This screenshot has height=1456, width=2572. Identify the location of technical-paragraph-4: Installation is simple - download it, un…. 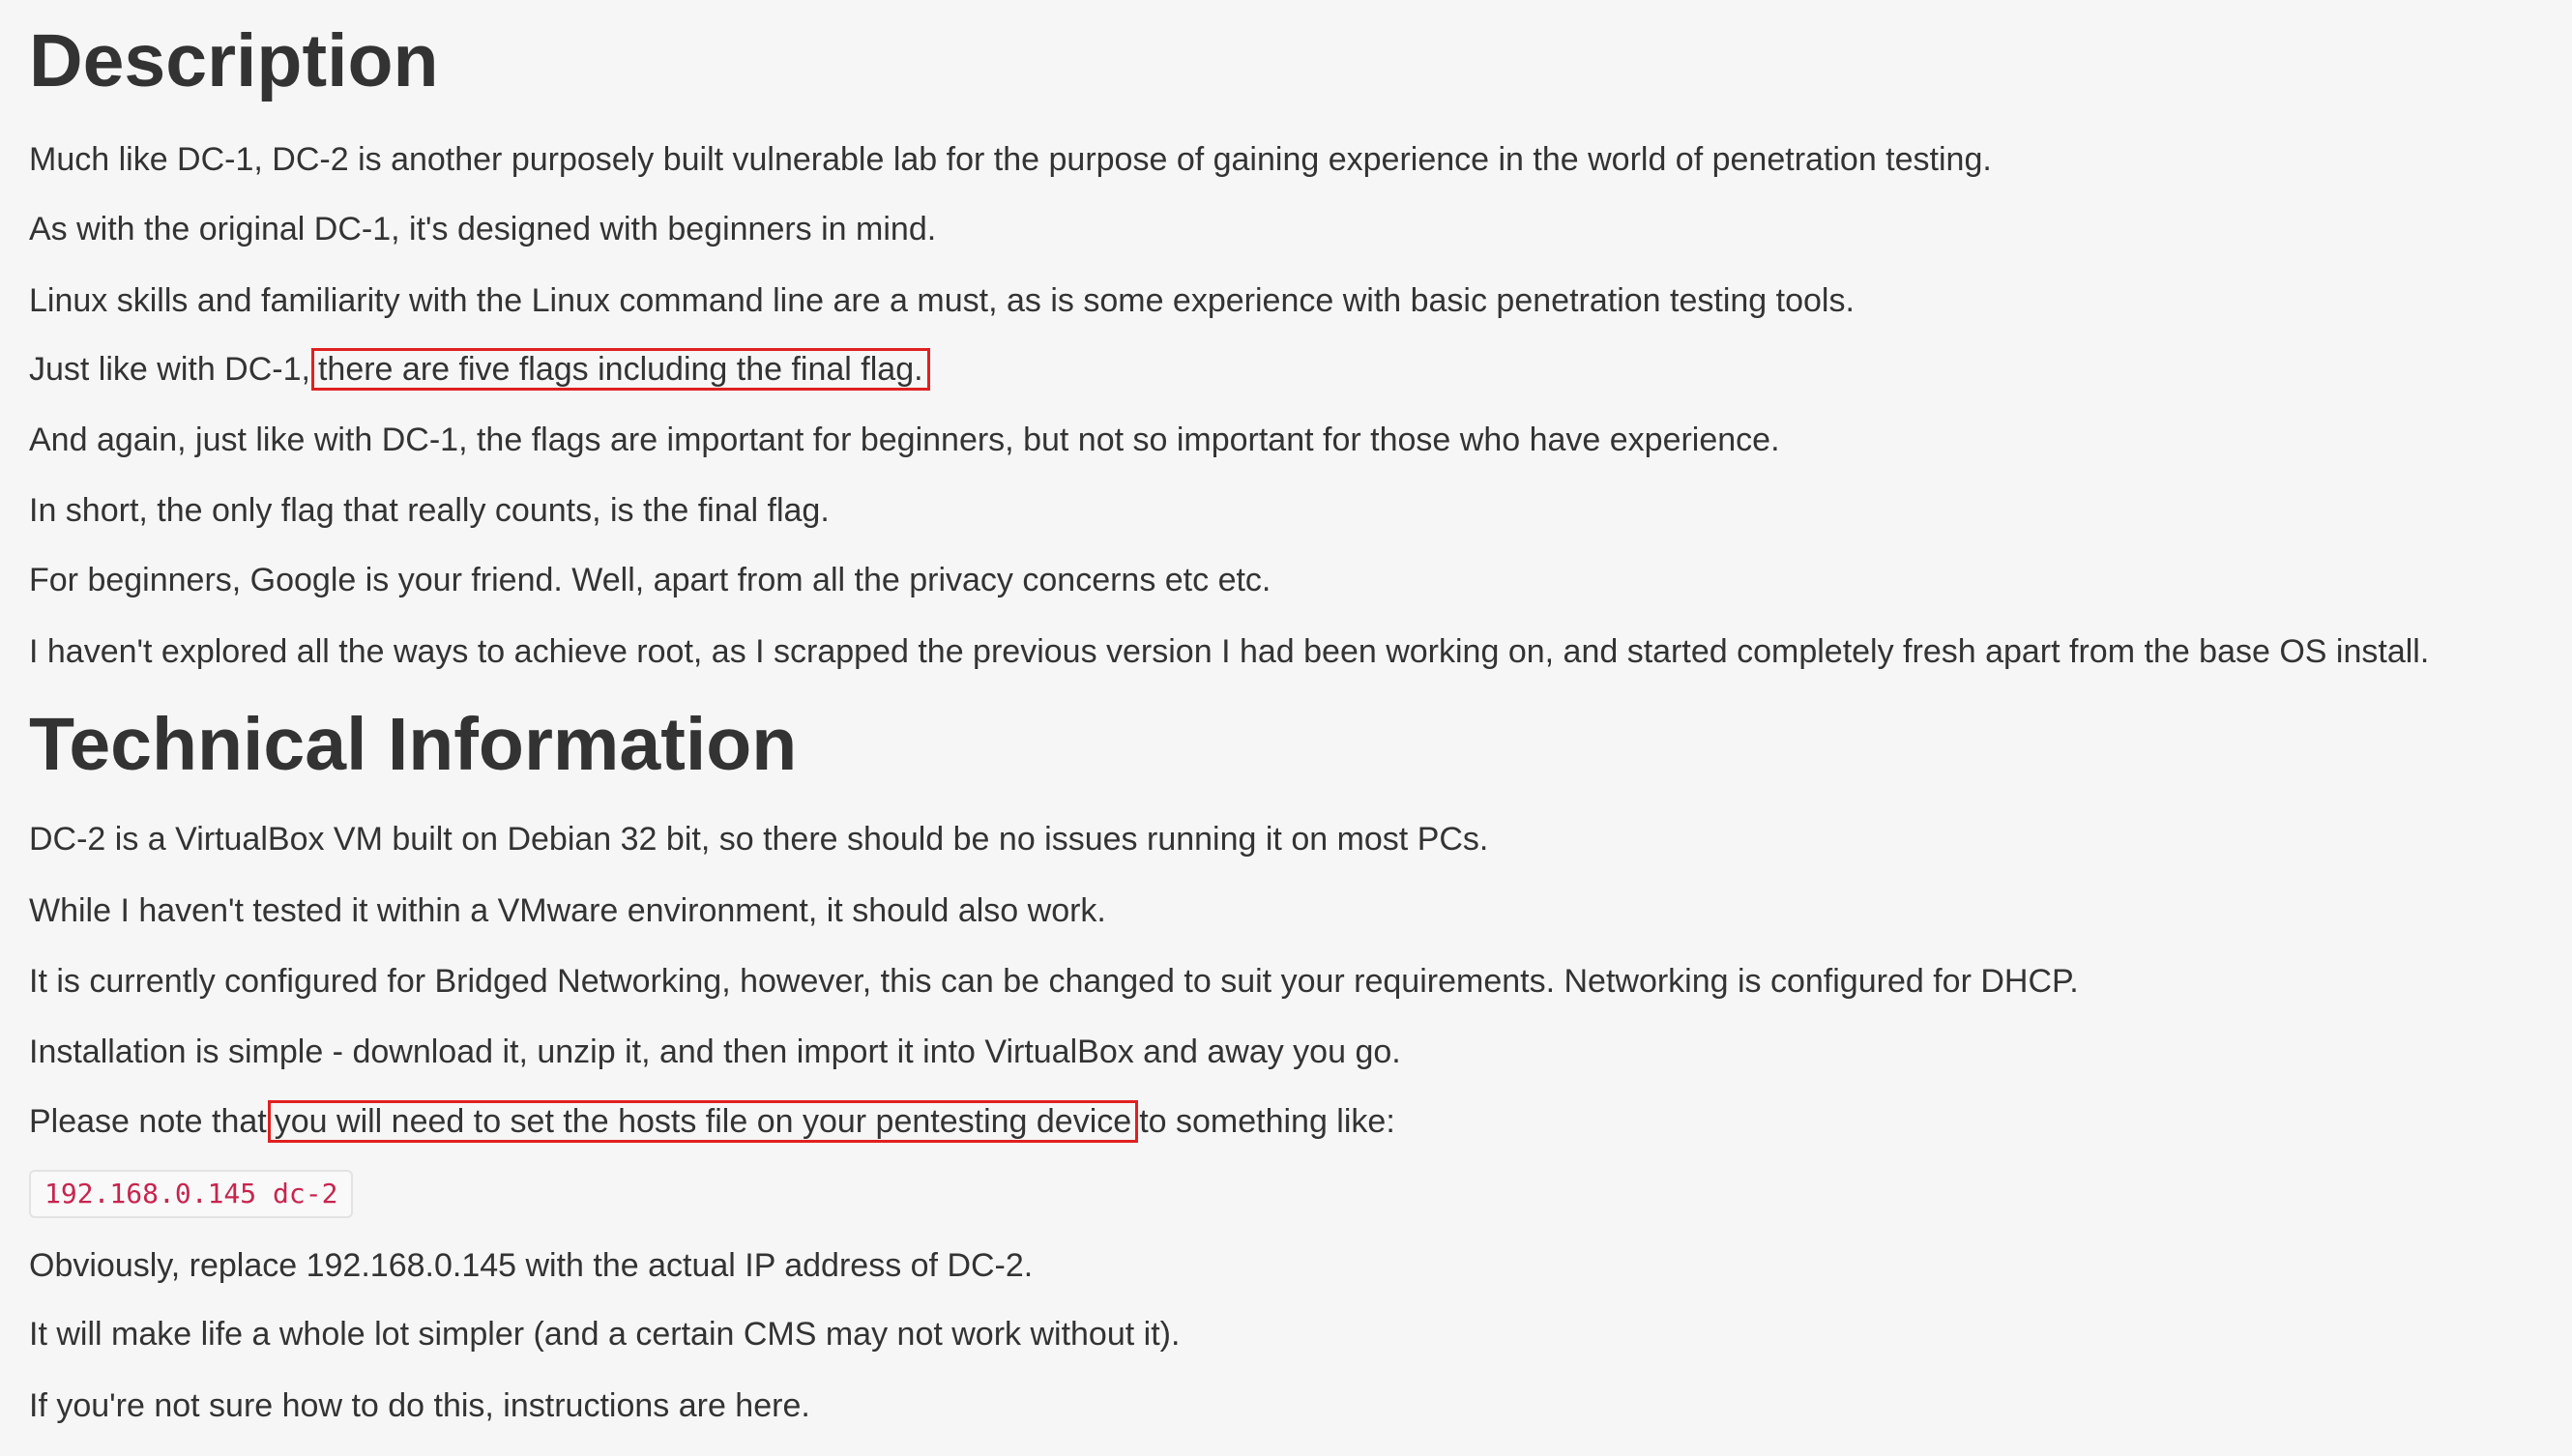
(715, 1052).